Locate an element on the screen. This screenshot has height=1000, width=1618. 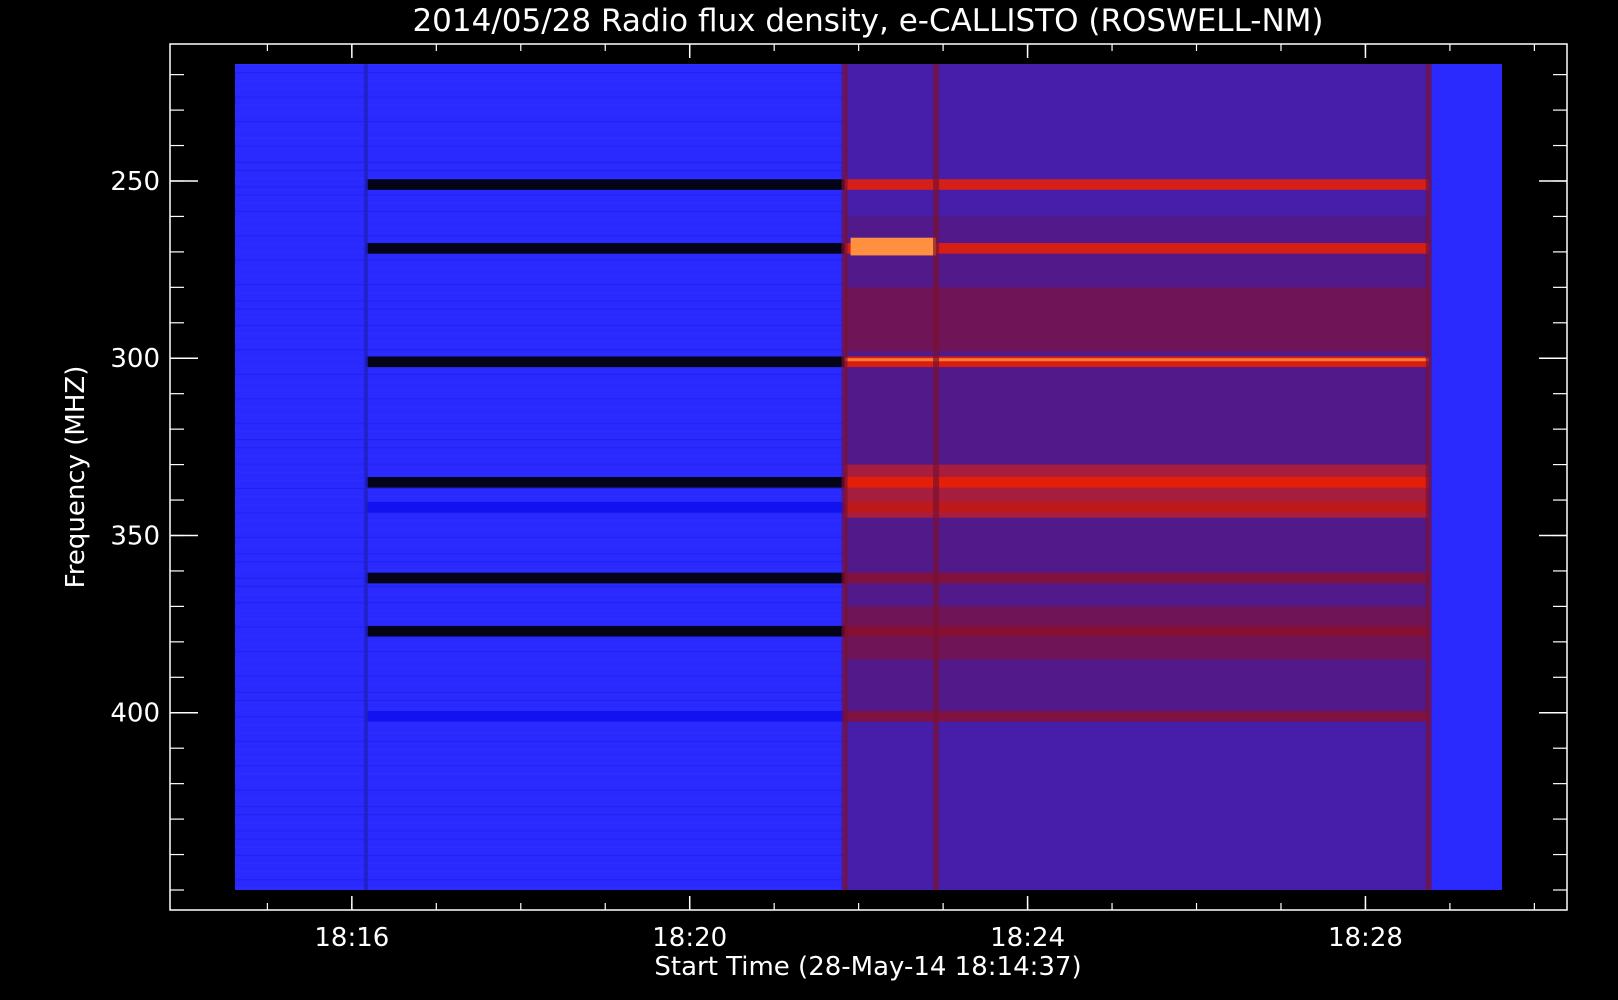
bright-line is located at coordinates (1136, 360).